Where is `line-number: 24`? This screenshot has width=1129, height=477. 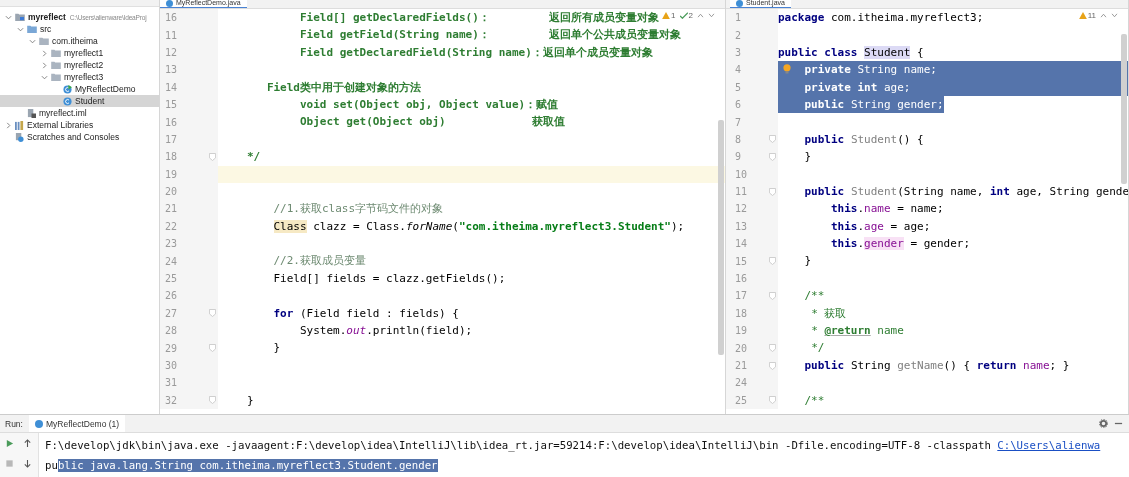
line-number: 24 is located at coordinates (741, 383).